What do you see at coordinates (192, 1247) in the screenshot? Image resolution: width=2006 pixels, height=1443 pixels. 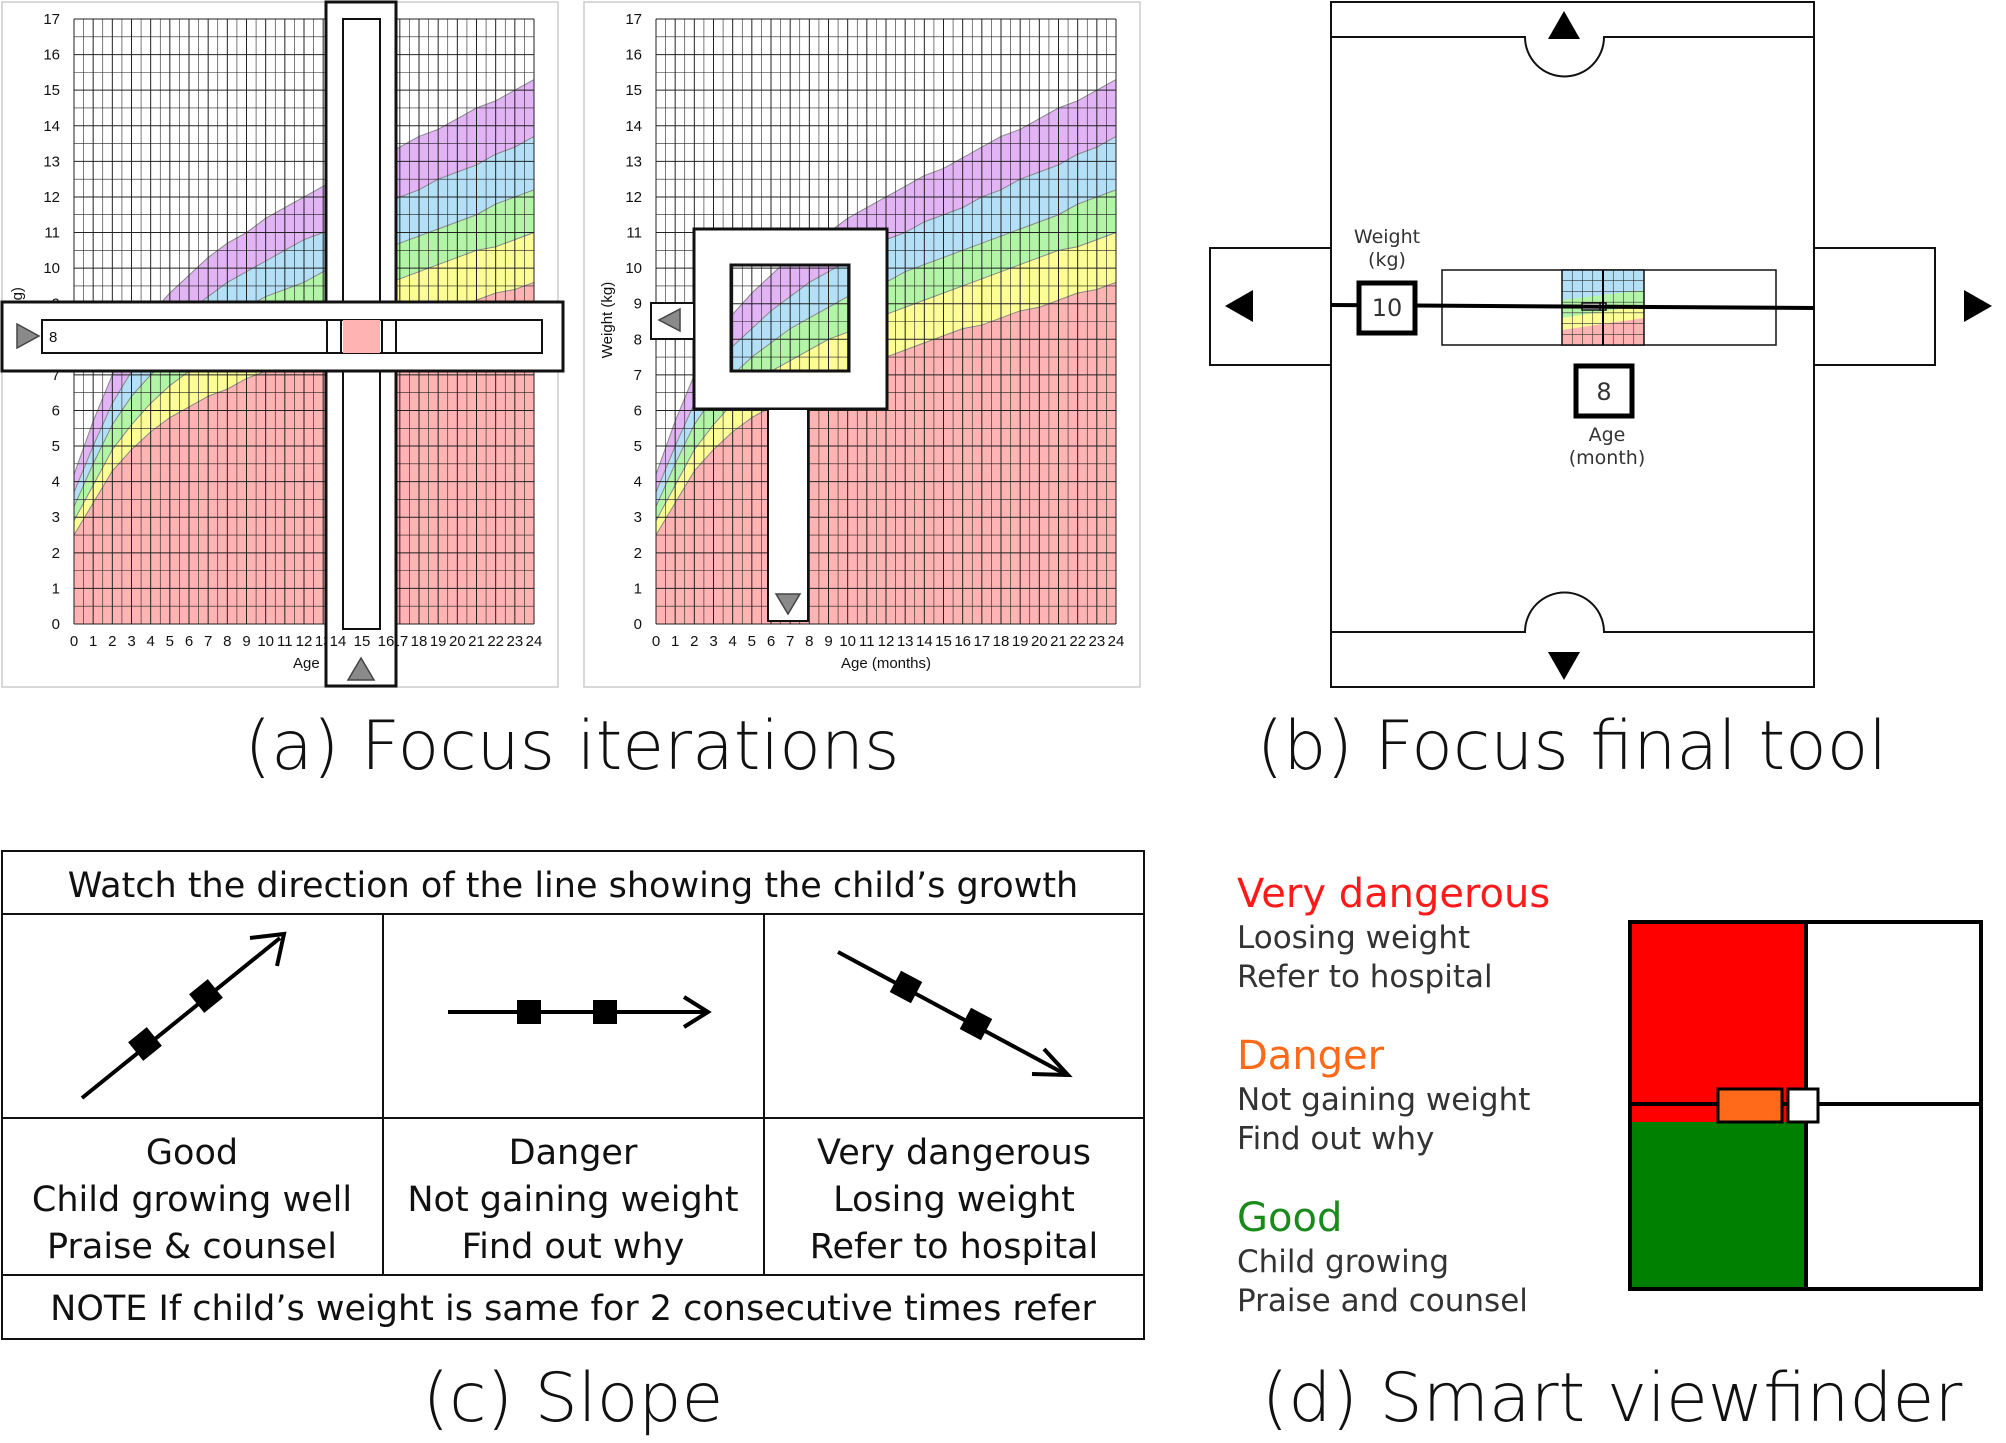 I see `svg-text: Praise & counsel` at bounding box center [192, 1247].